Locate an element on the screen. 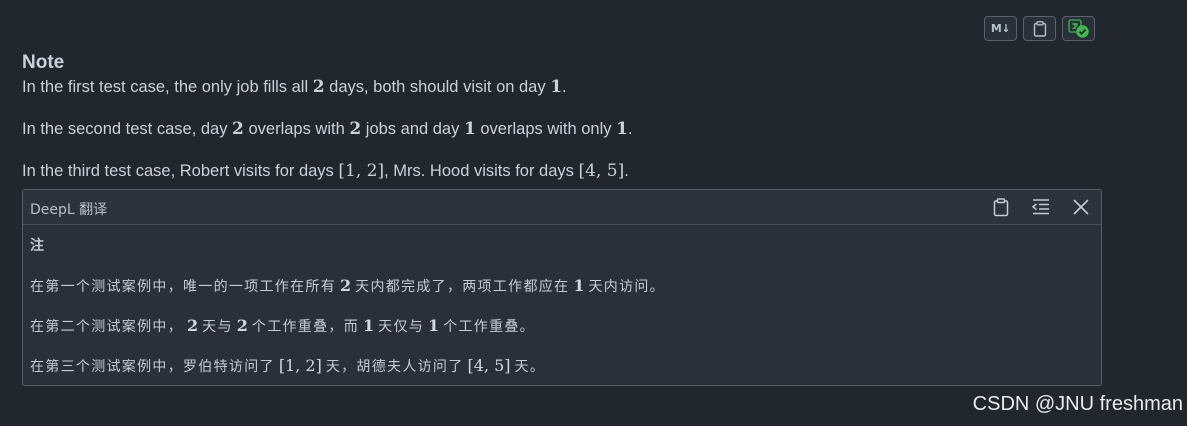  deepl-layout-button is located at coordinates (1041, 207).